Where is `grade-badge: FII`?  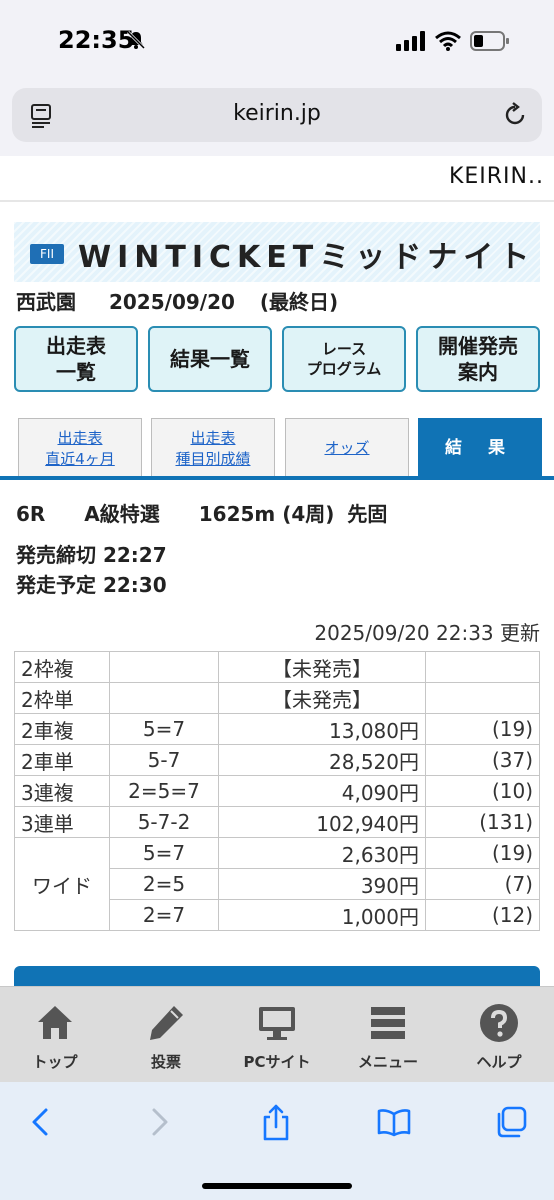 grade-badge: FII is located at coordinates (47, 254).